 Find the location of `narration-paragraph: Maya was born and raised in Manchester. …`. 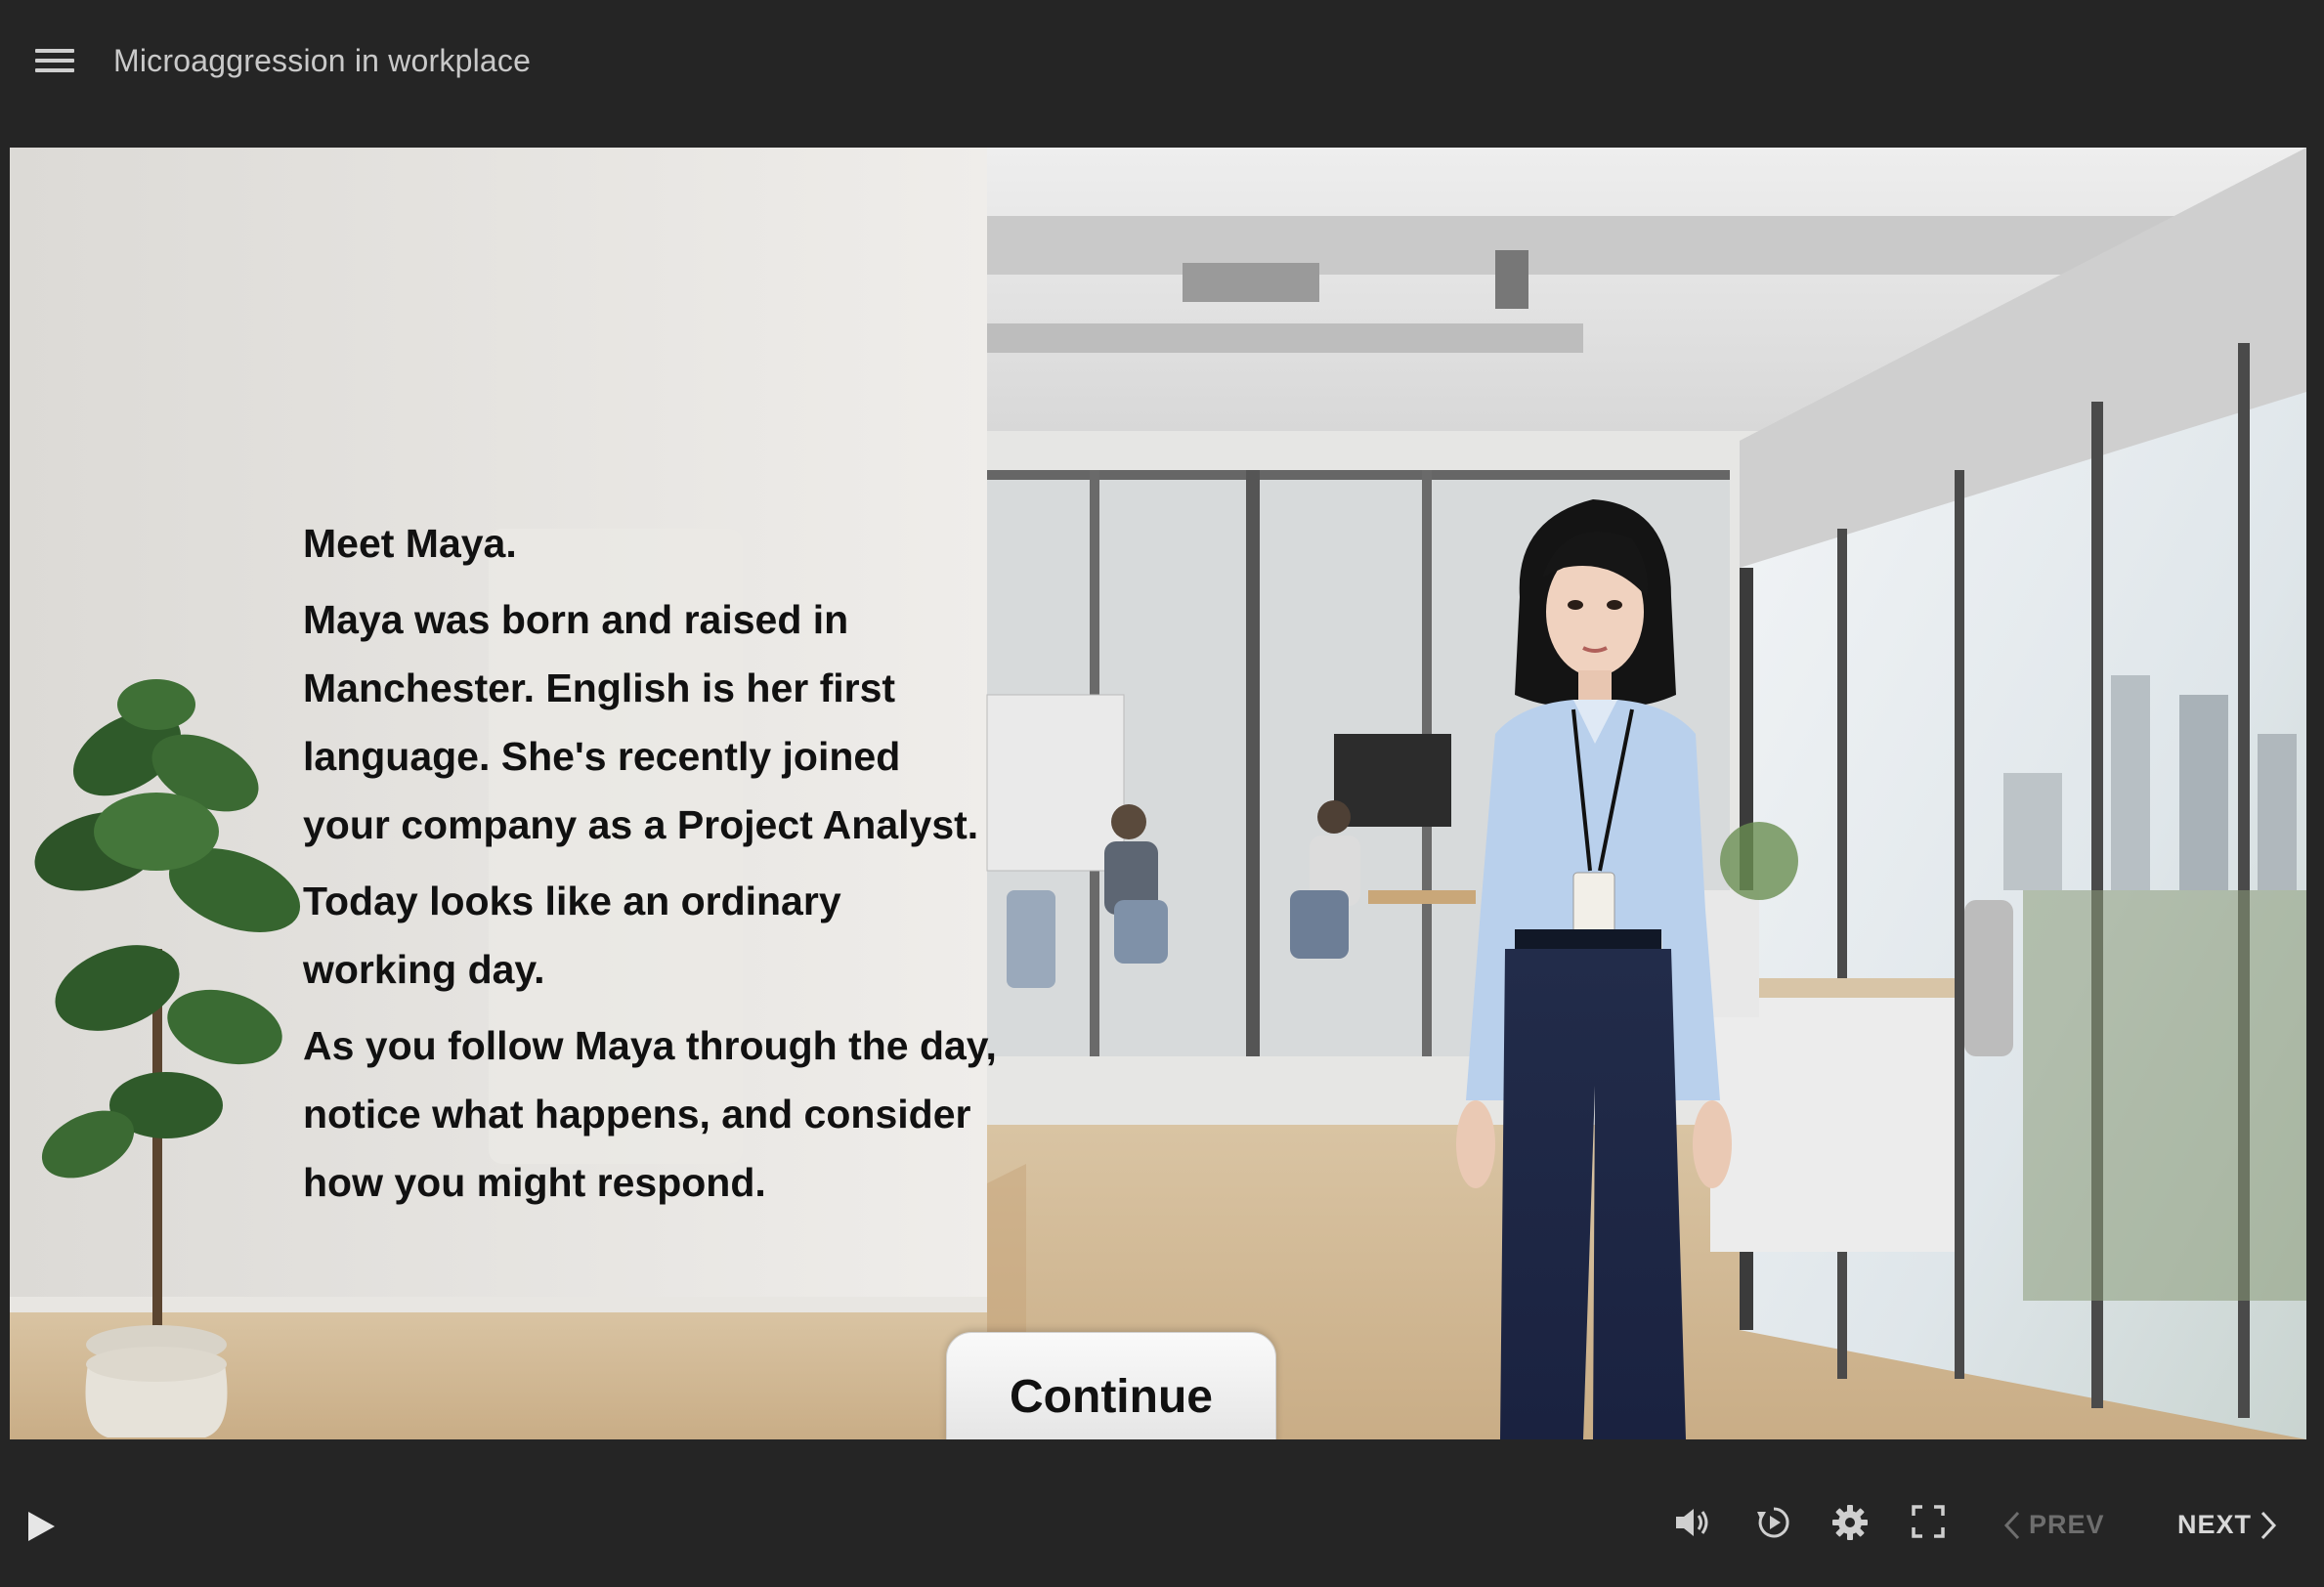

narration-paragraph: Maya was born and raised in Manchester. … is located at coordinates (641, 722).